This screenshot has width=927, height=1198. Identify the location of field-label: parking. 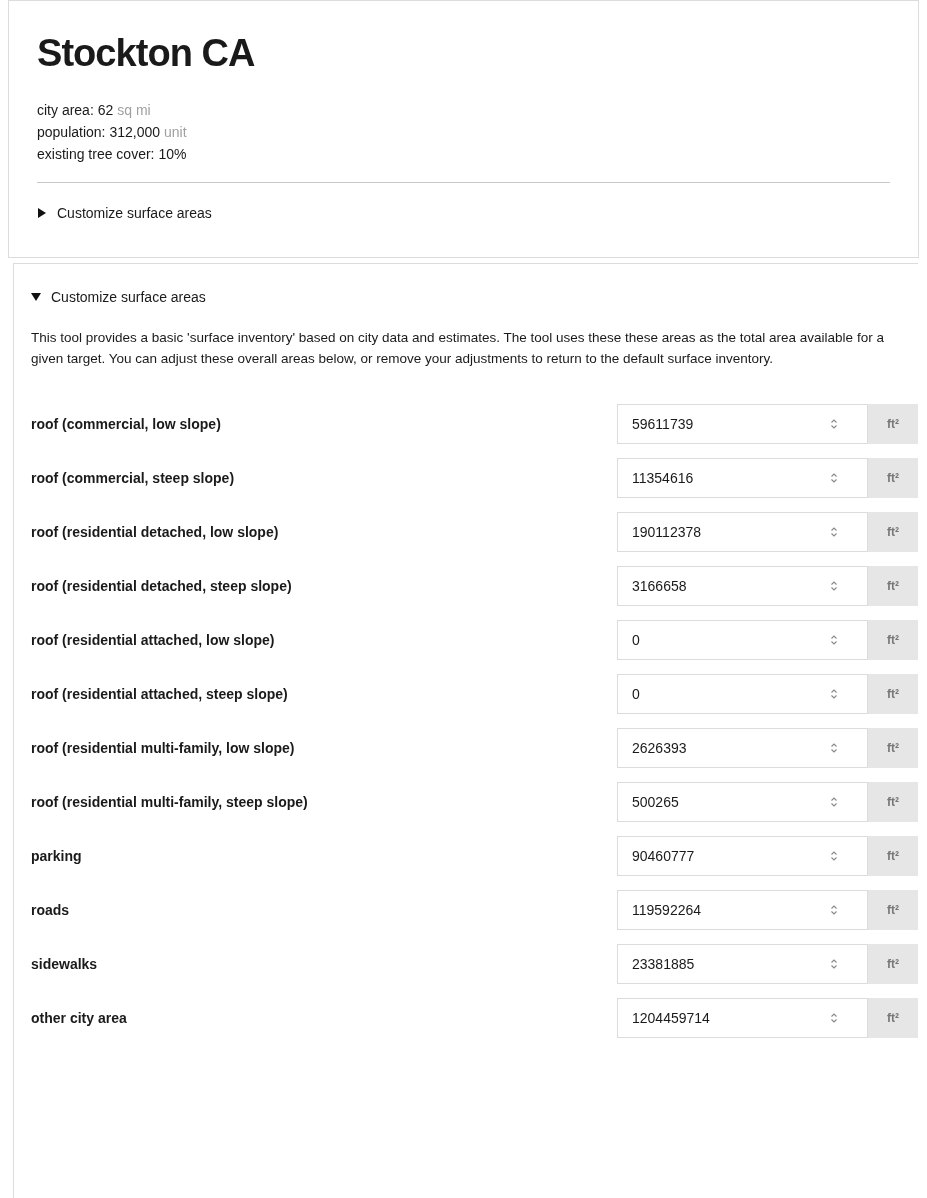
(57, 856).